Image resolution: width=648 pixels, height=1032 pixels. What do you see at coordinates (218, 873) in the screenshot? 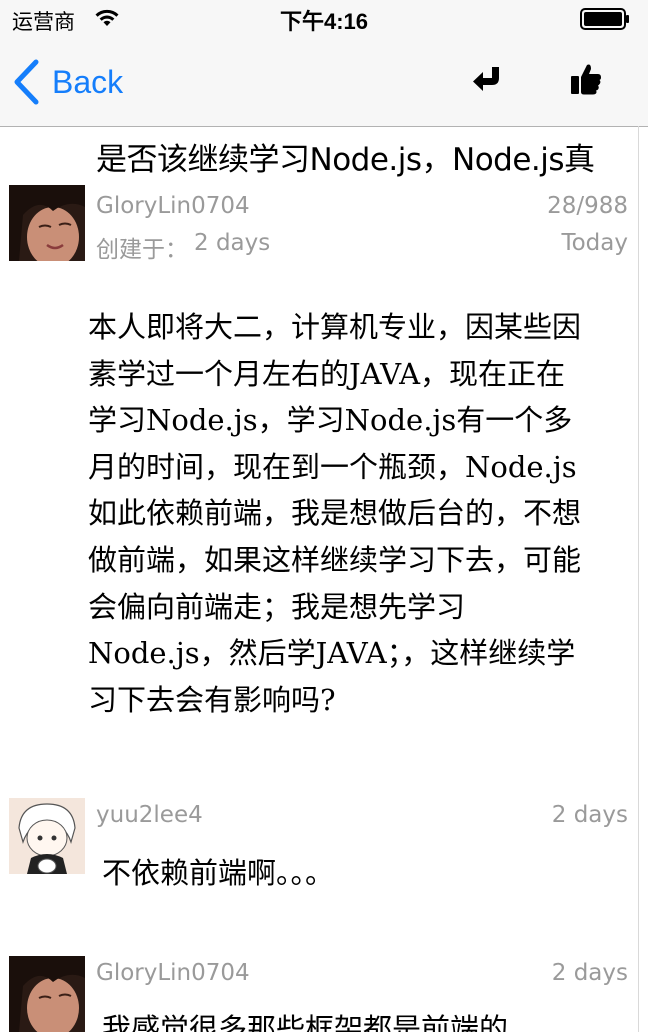
I see `reply-content: 不依赖前端啊。。。` at bounding box center [218, 873].